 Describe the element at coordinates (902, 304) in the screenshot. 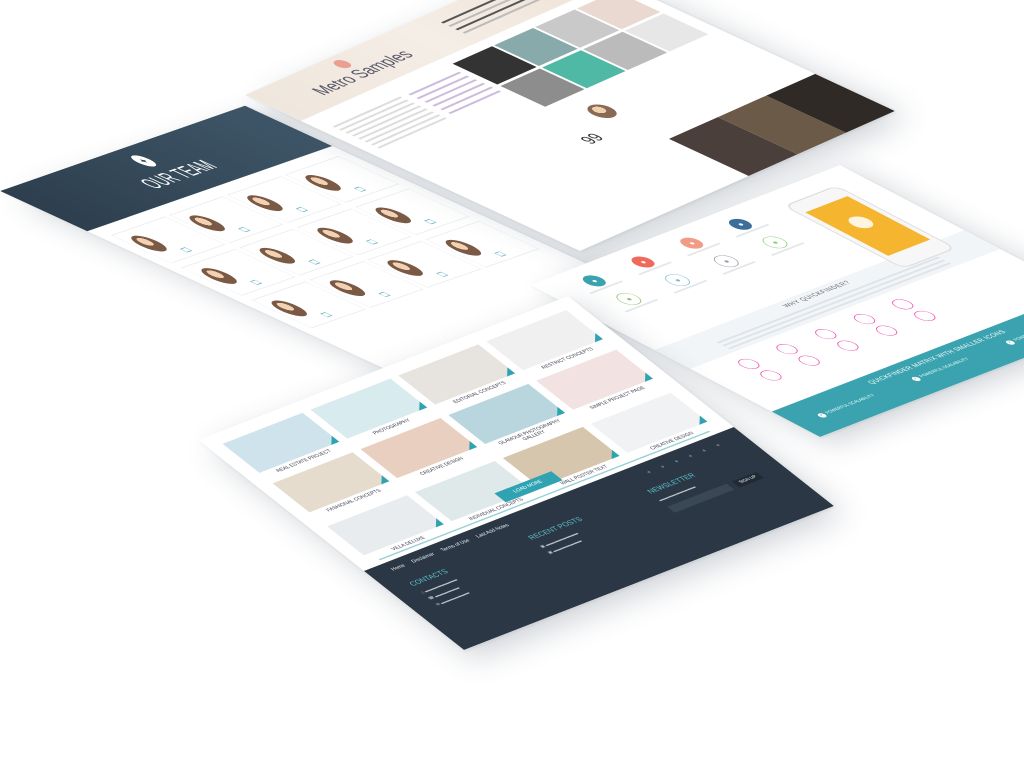

I see `star-icon` at that location.